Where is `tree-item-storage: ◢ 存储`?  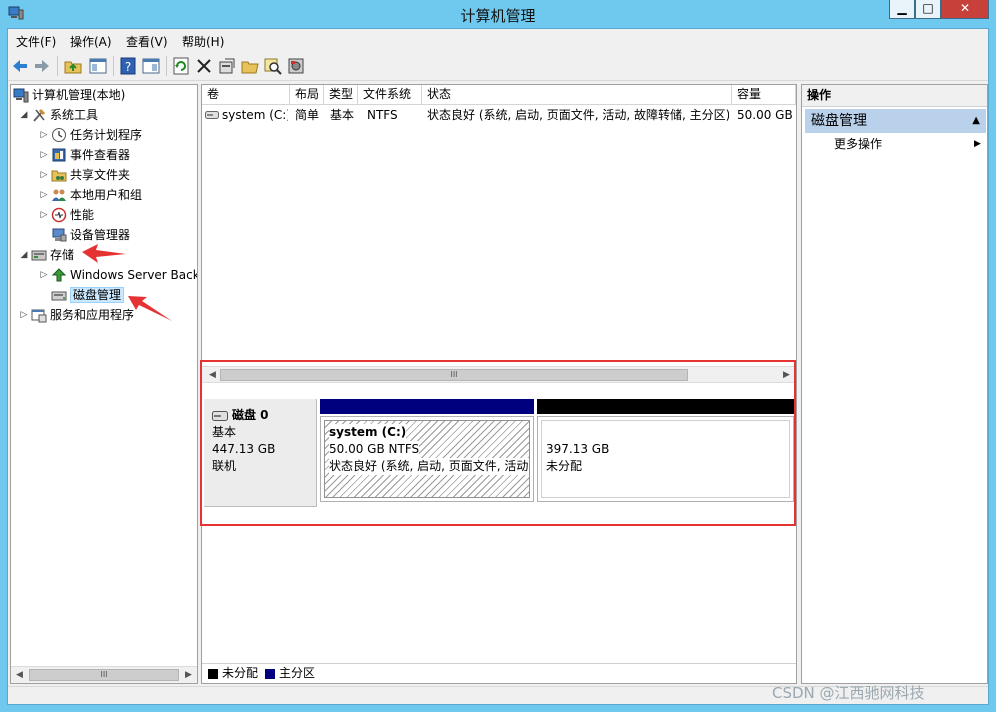 tree-item-storage: ◢ 存储 is located at coordinates (45, 255).